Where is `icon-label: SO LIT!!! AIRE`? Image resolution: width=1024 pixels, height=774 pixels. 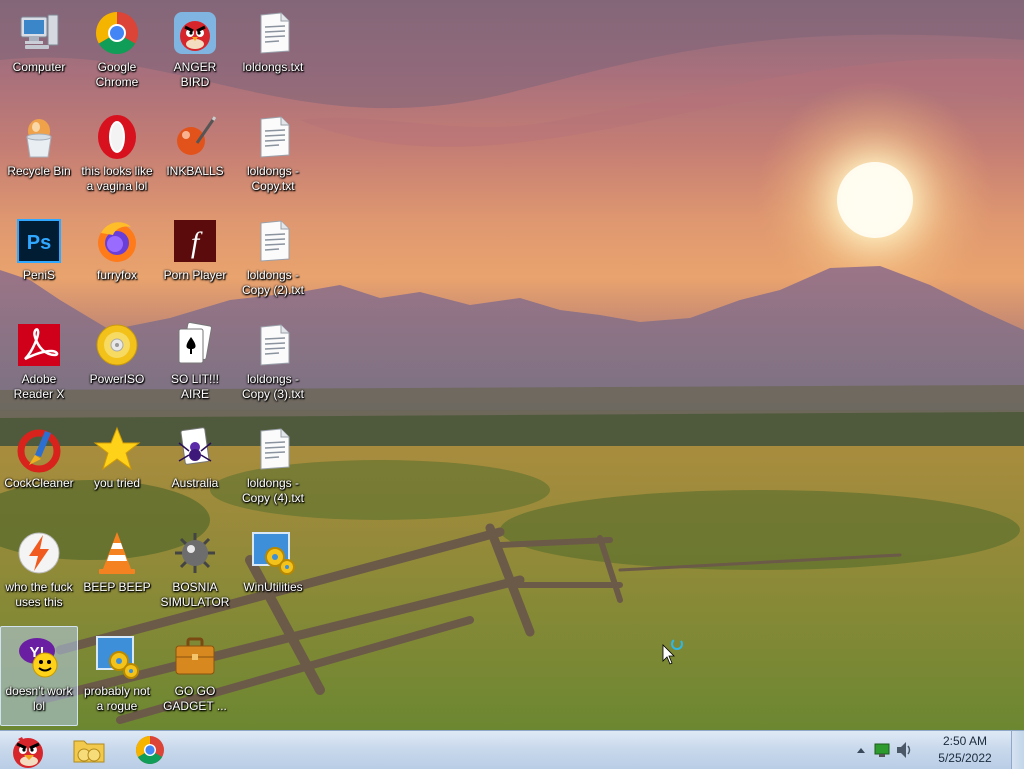
icon-label: SO LIT!!! AIRE is located at coordinates (194, 386).